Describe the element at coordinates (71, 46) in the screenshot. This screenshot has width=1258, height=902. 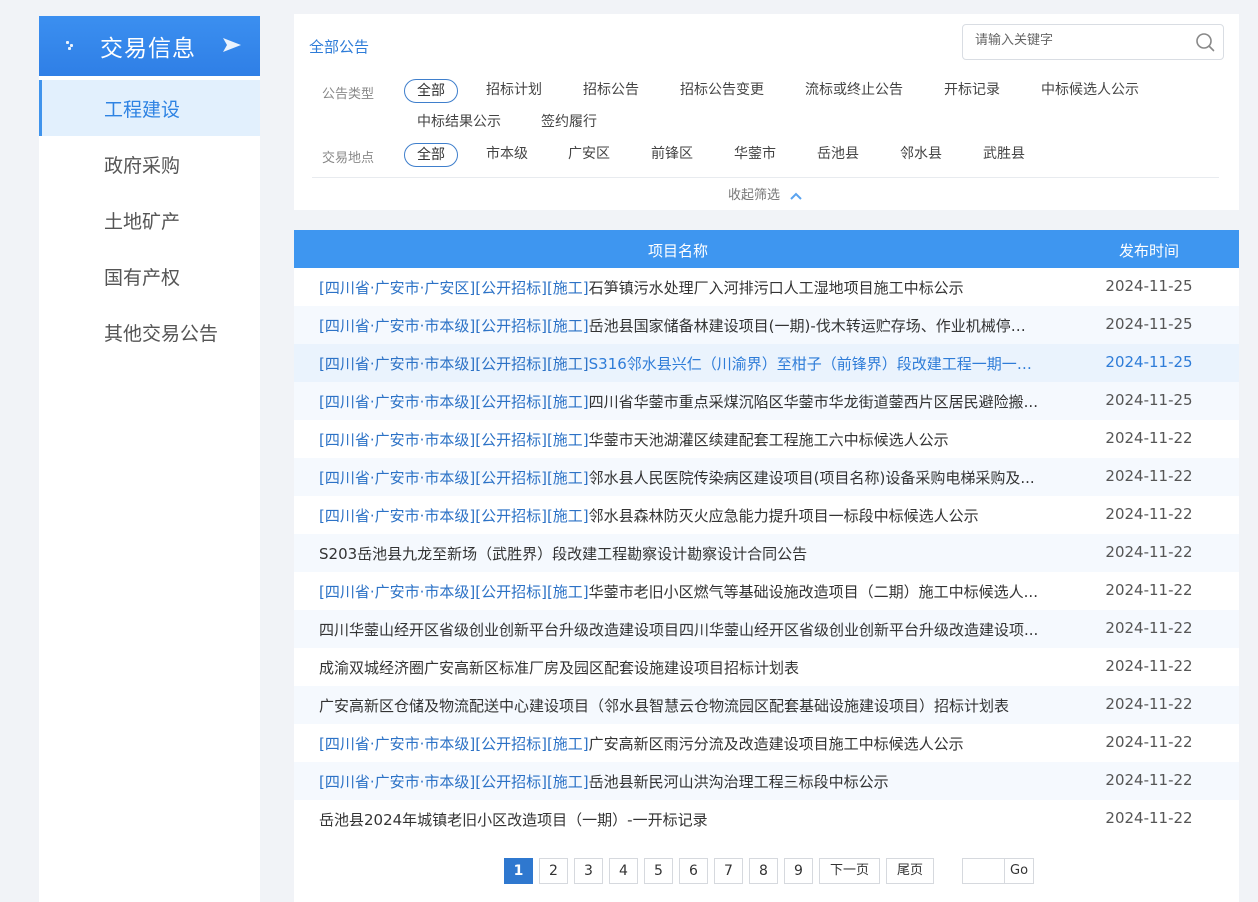
I see `dots-icon` at that location.